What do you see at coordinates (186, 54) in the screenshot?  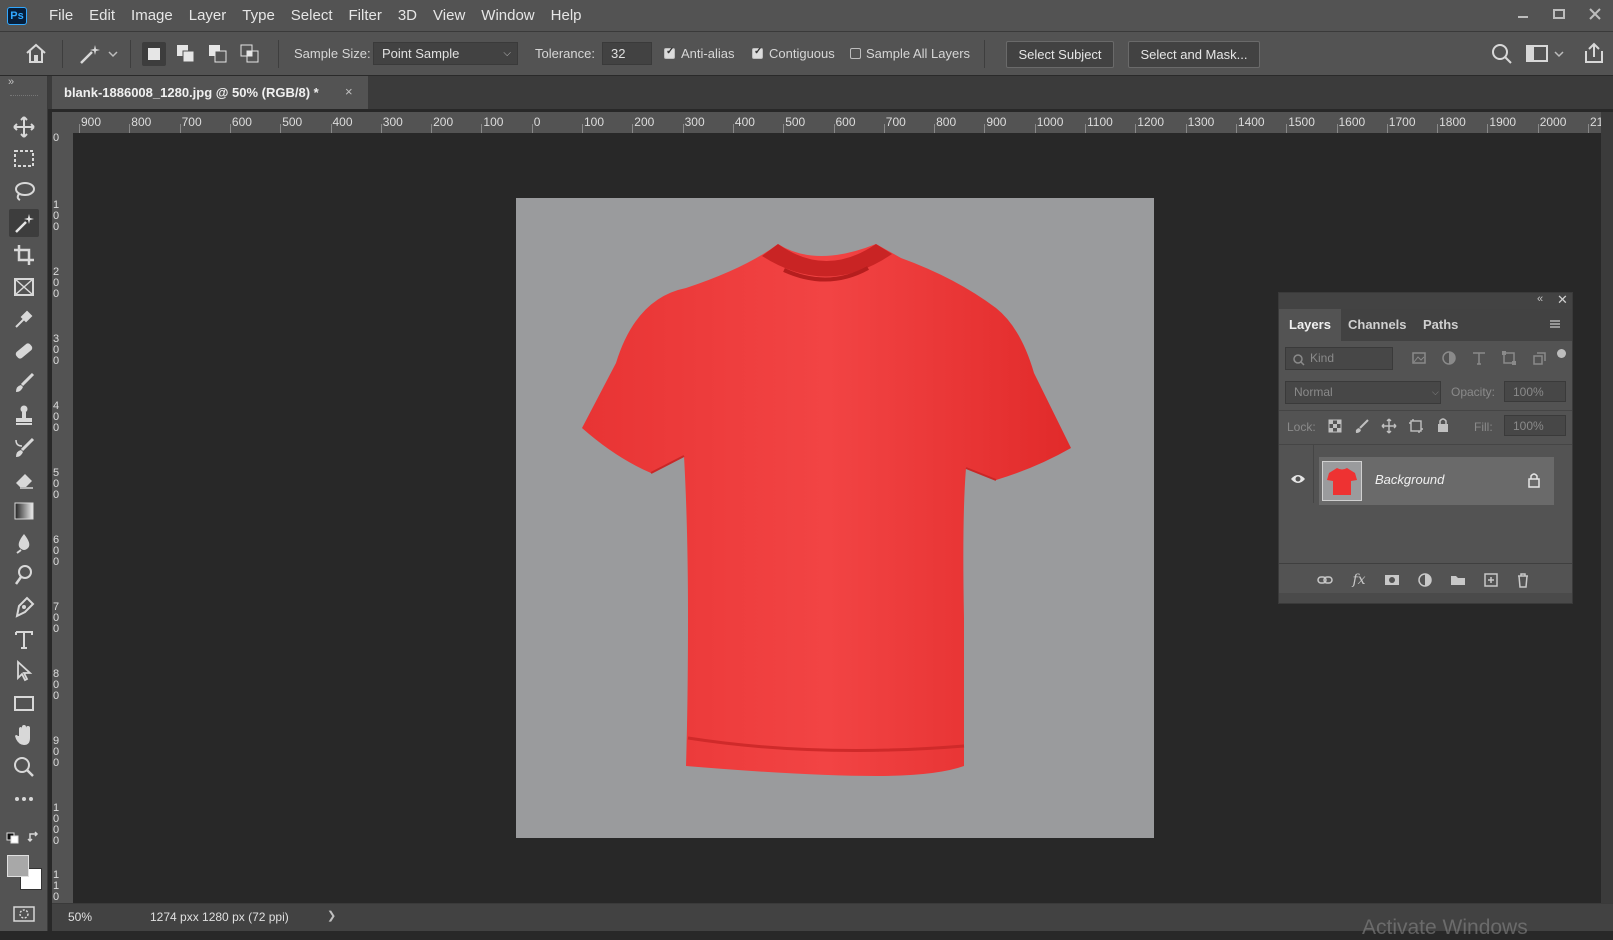 I see `add-selection-mode-button` at bounding box center [186, 54].